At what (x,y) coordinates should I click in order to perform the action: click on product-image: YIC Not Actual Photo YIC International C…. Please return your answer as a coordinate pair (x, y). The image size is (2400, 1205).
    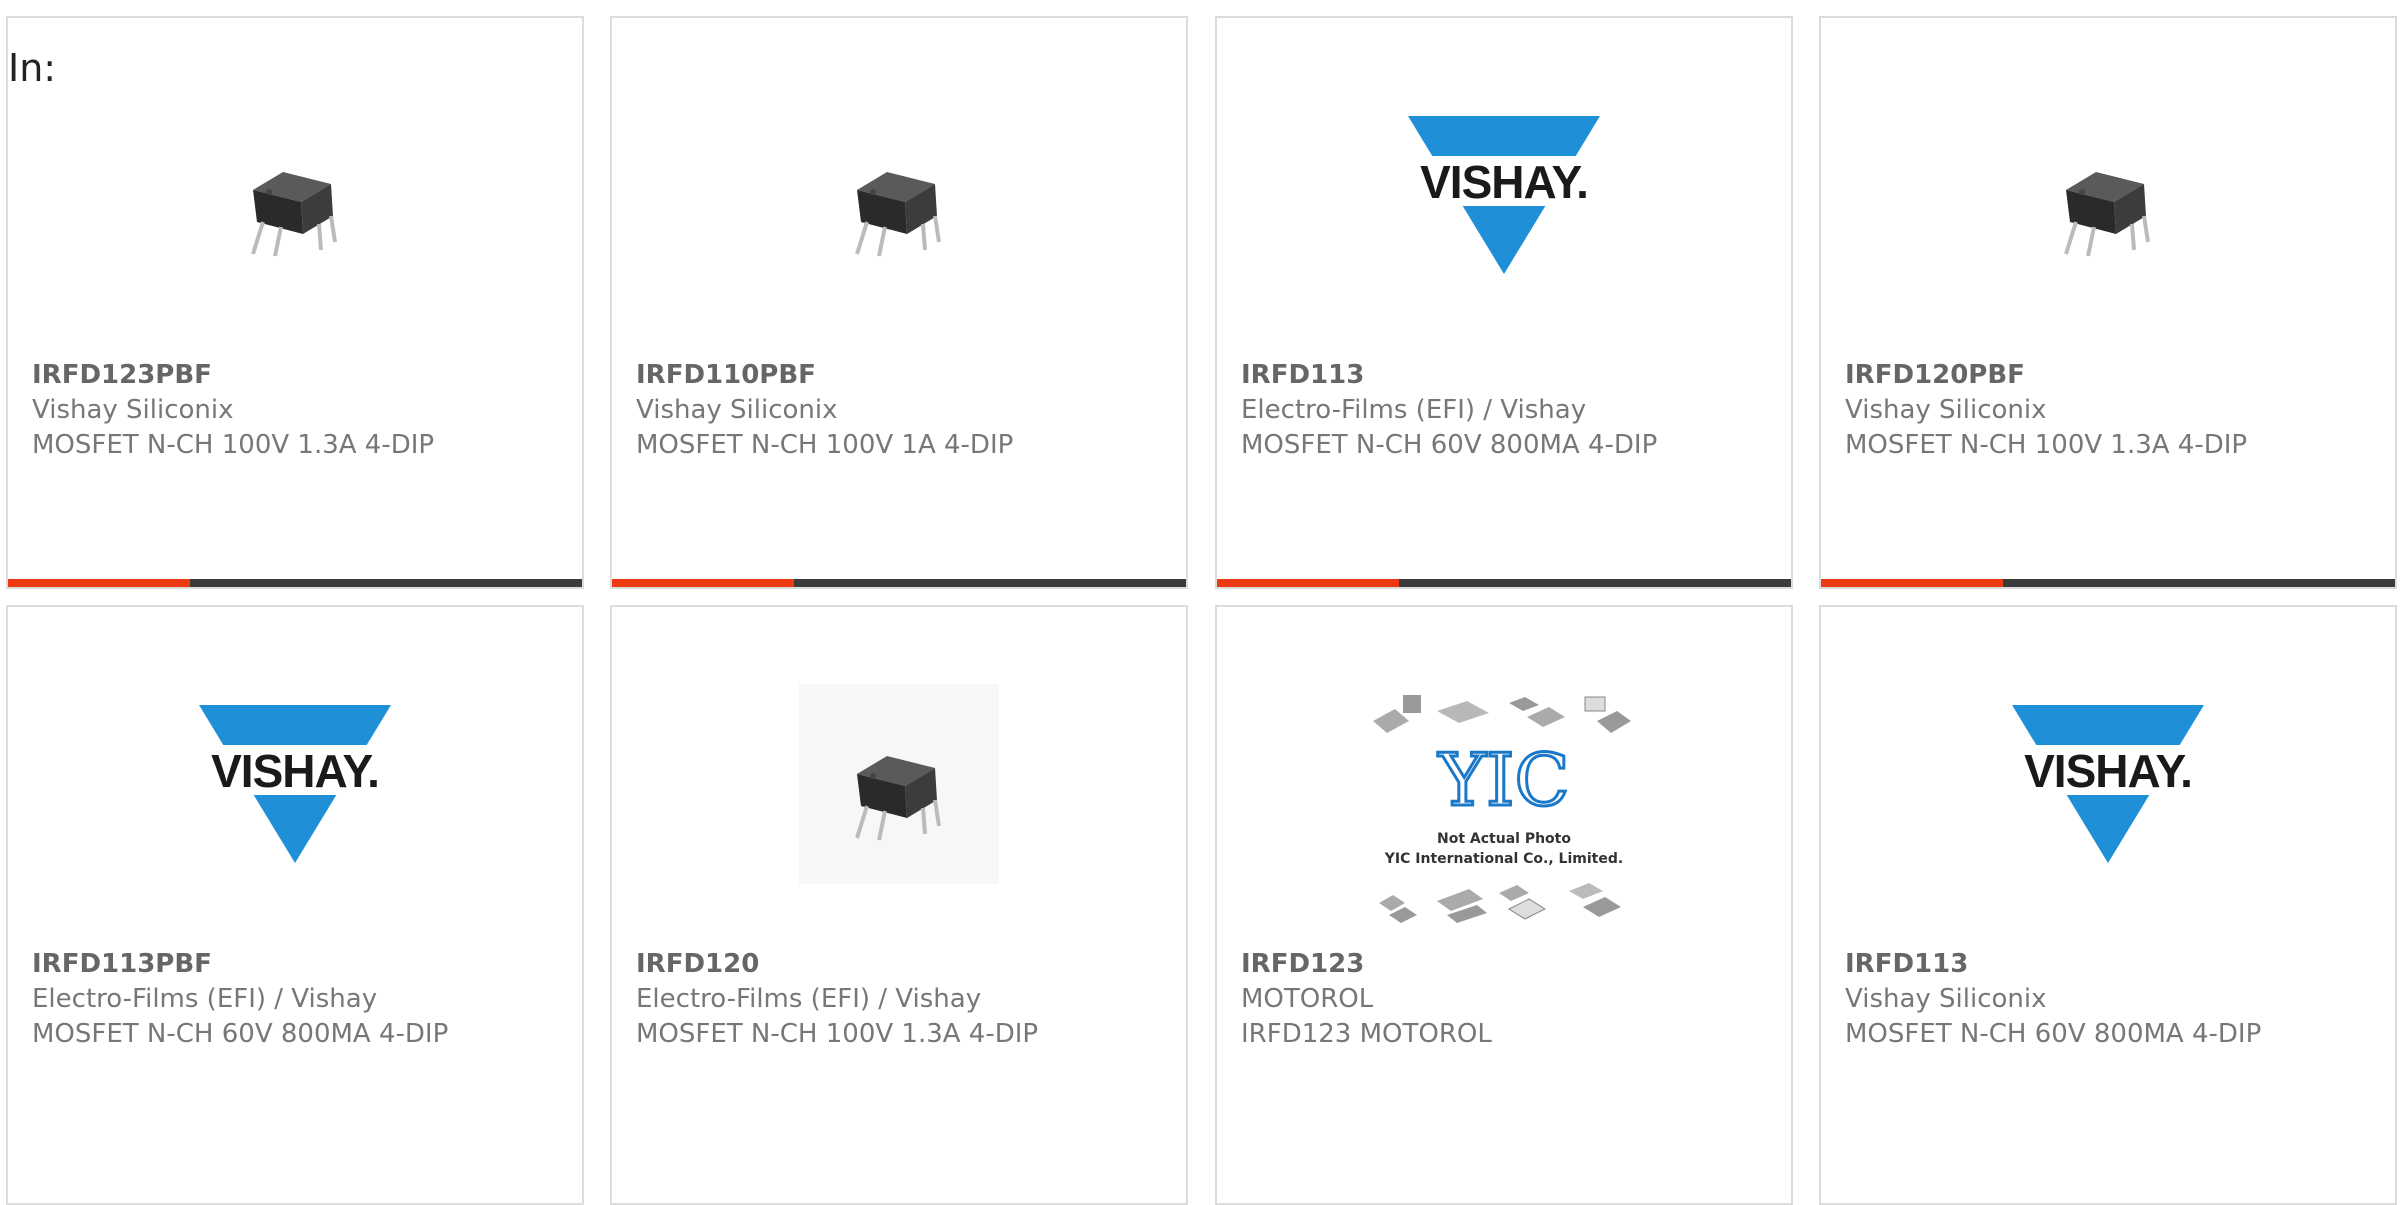
    Looking at the image, I should click on (1504, 813).